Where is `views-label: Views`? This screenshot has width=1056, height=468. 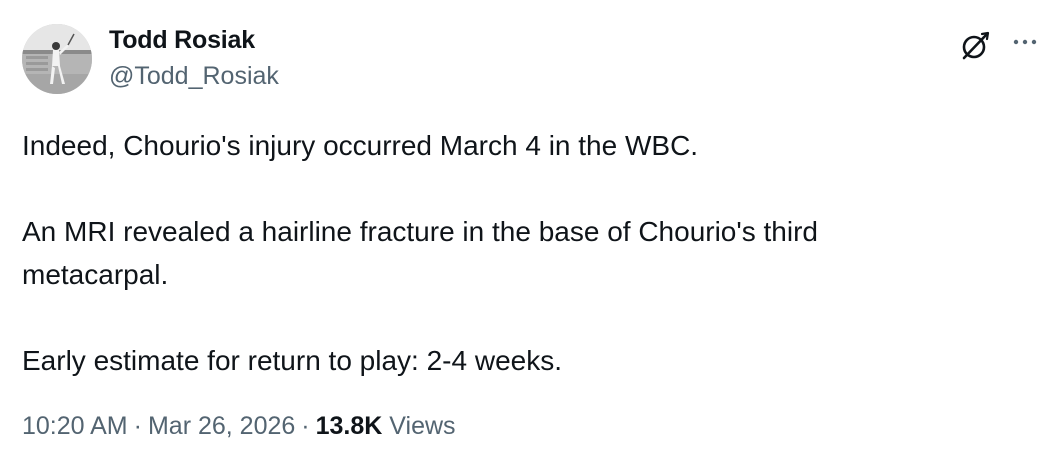 views-label: Views is located at coordinates (422, 426).